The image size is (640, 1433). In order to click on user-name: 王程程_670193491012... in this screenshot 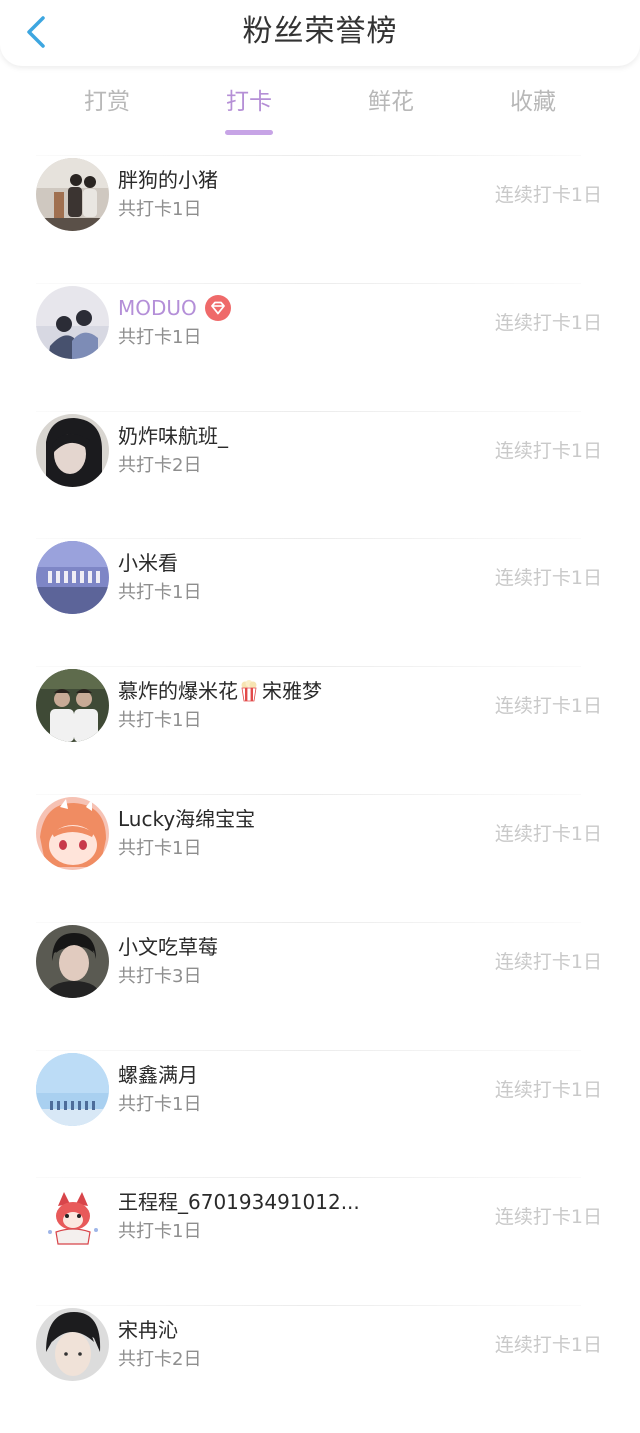, I will do `click(239, 1202)`.